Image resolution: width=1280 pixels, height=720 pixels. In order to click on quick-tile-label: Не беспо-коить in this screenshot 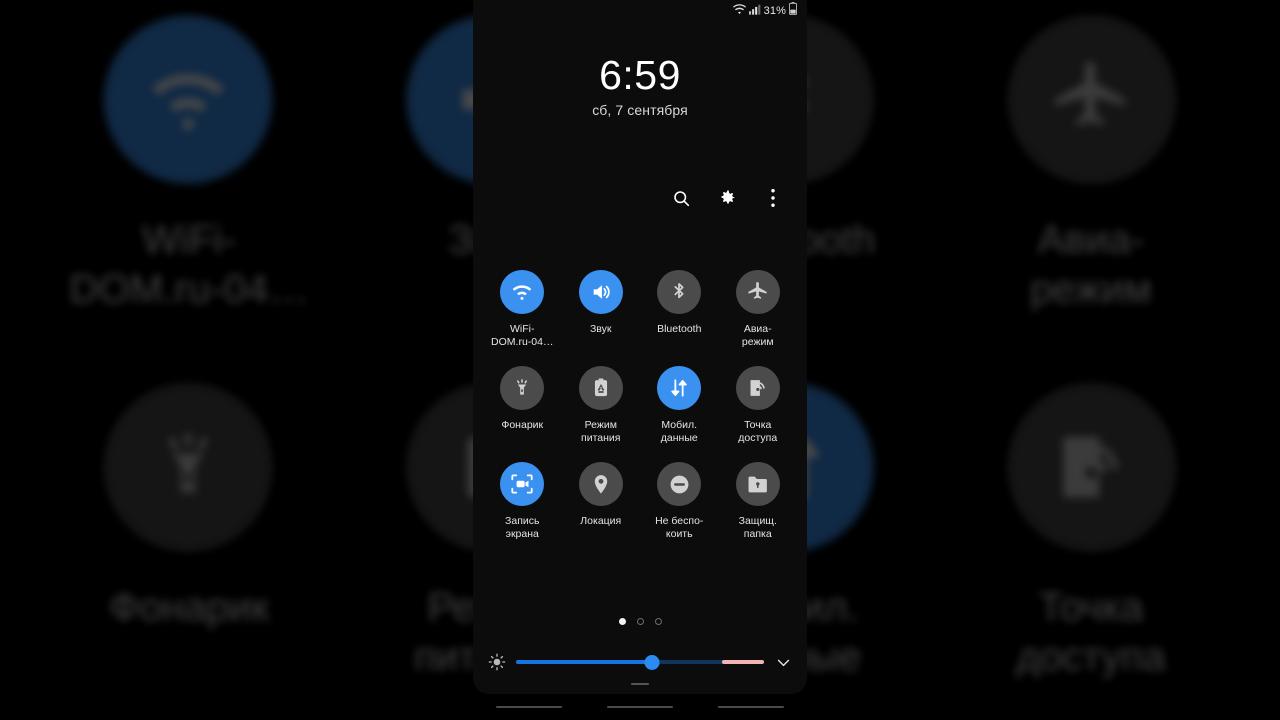, I will do `click(679, 527)`.